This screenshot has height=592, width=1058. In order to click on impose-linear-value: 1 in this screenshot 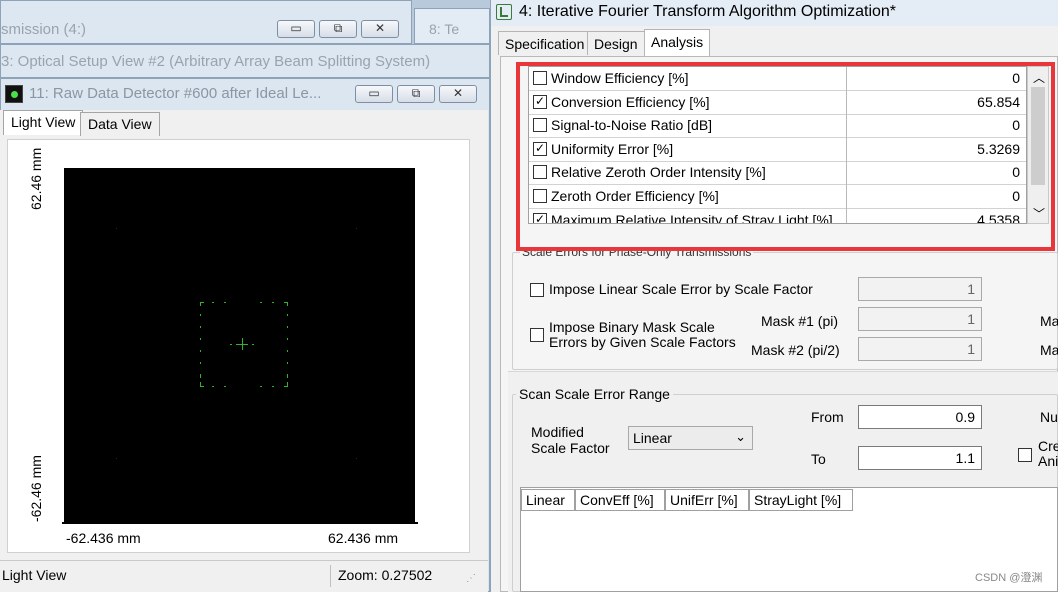, I will do `click(920, 289)`.